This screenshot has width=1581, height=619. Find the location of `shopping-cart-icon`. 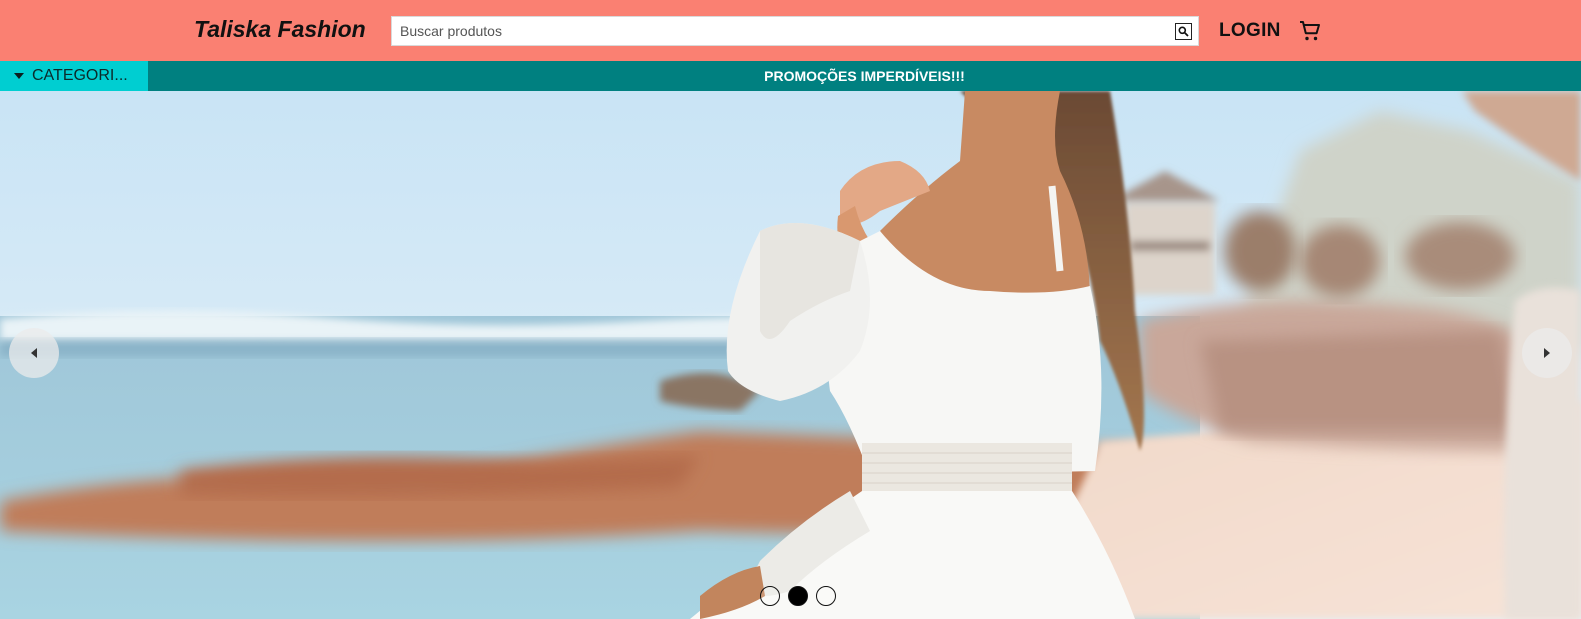

shopping-cart-icon is located at coordinates (1310, 31).